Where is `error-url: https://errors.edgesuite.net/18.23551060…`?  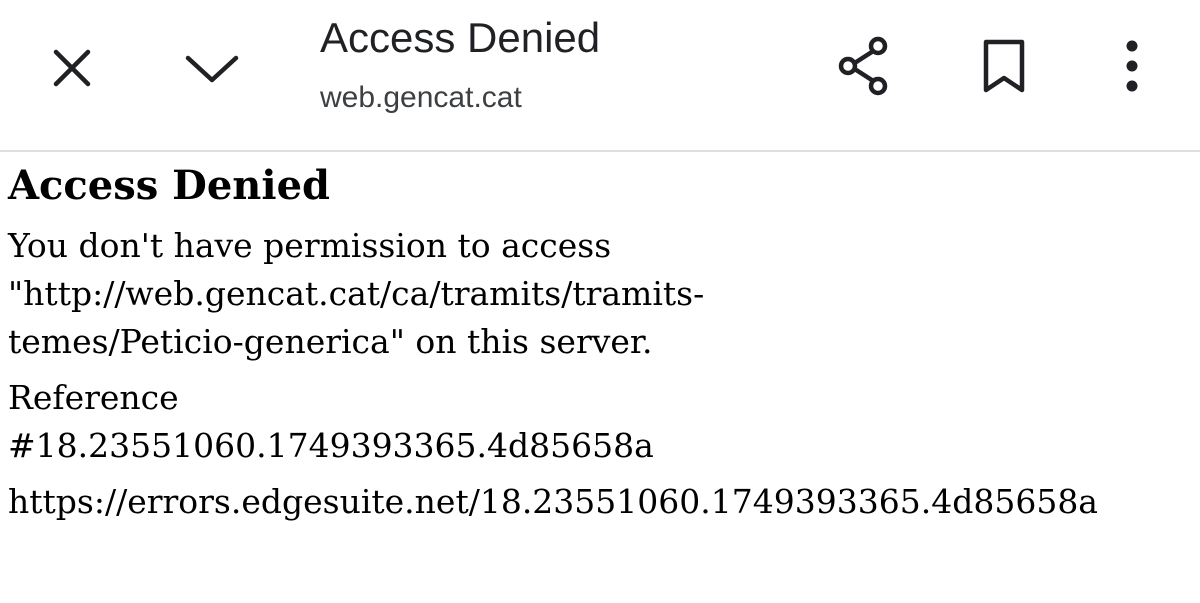 error-url: https://errors.edgesuite.net/18.23551060… is located at coordinates (553, 501).